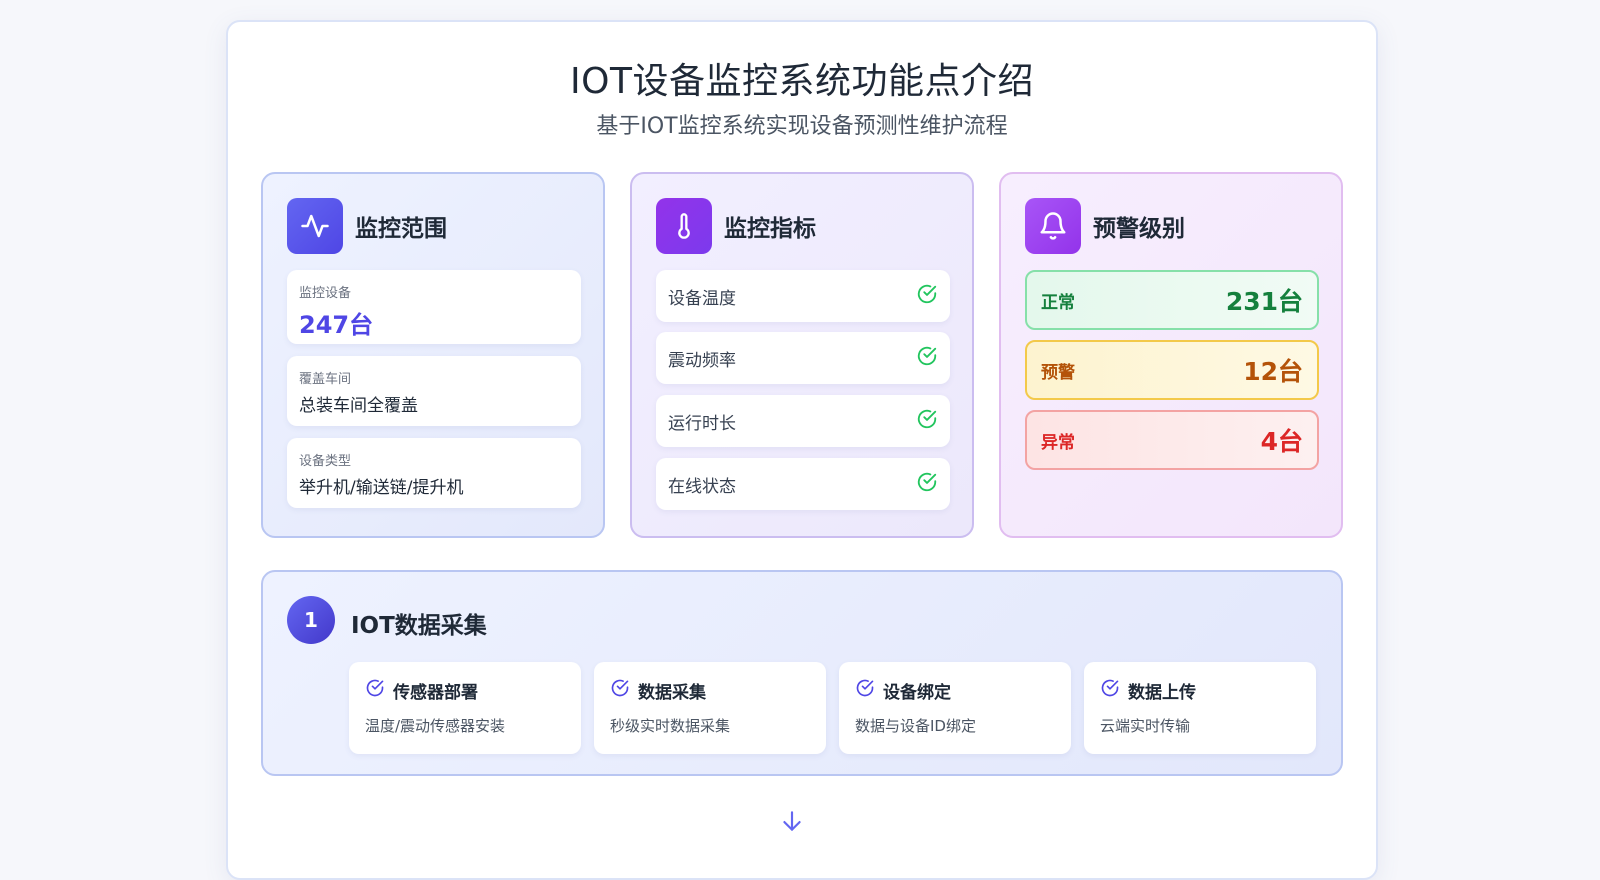 Image resolution: width=1600 pixels, height=880 pixels. Describe the element at coordinates (770, 229) in the screenshot. I see `metrics-card-title: 监控指标` at that location.